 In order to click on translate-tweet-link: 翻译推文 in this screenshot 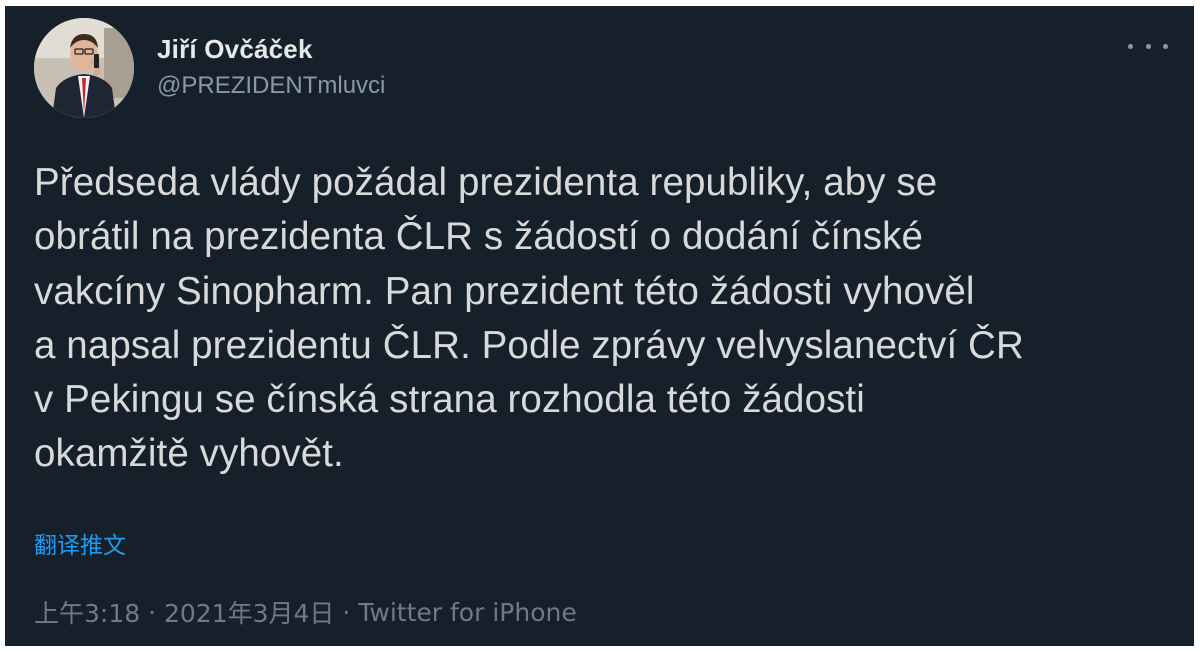, I will do `click(80, 543)`.